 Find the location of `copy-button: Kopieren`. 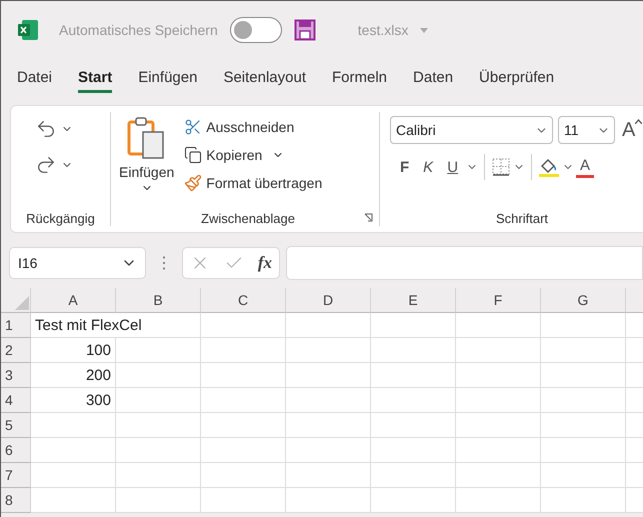

copy-button: Kopieren is located at coordinates (234, 155).